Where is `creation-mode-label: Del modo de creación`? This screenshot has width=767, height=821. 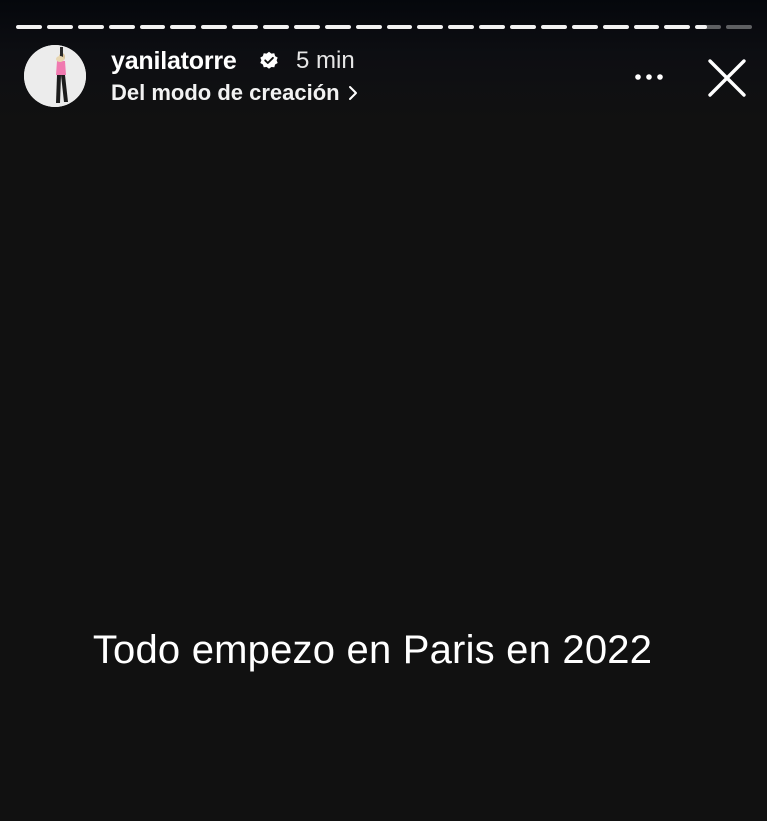
creation-mode-label: Del modo de creación is located at coordinates (225, 92).